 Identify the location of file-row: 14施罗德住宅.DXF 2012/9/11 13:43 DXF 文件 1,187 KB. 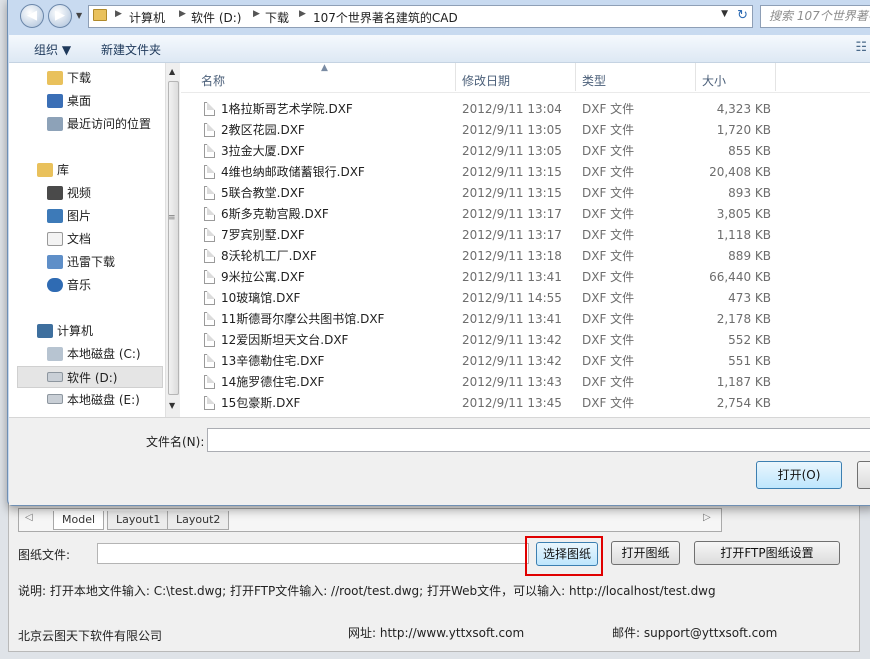
(525, 382).